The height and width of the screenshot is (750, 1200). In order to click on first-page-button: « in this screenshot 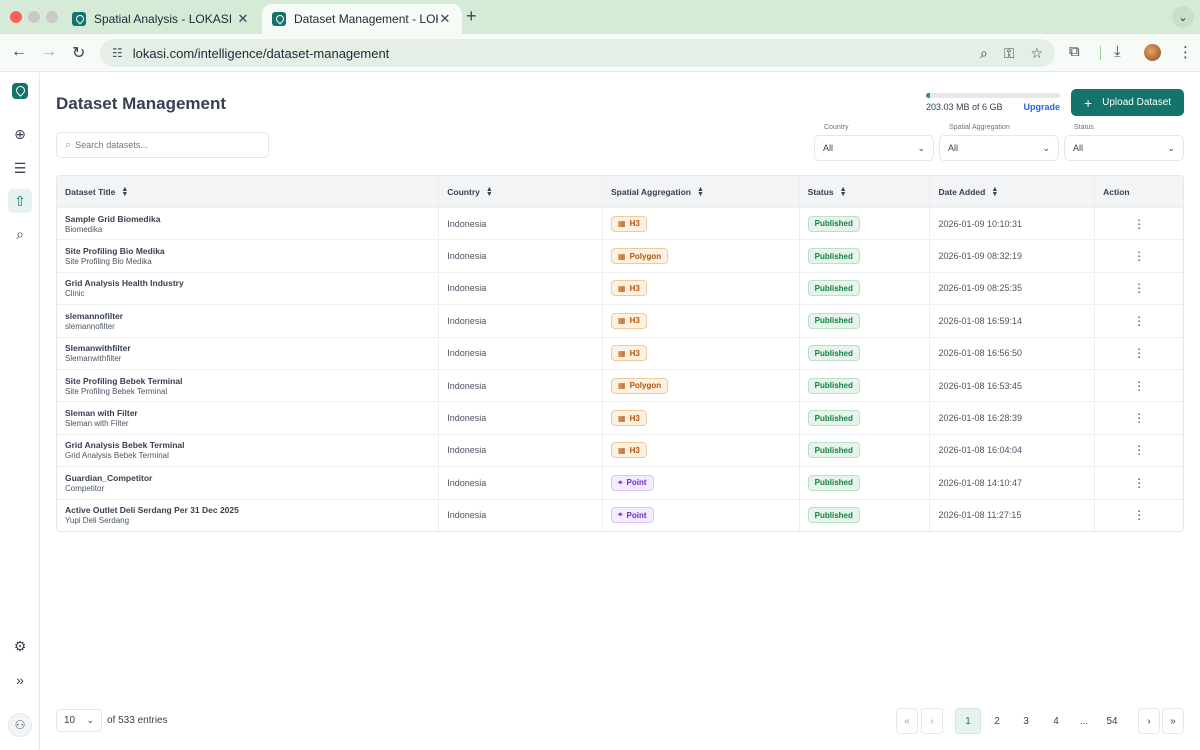, I will do `click(907, 721)`.